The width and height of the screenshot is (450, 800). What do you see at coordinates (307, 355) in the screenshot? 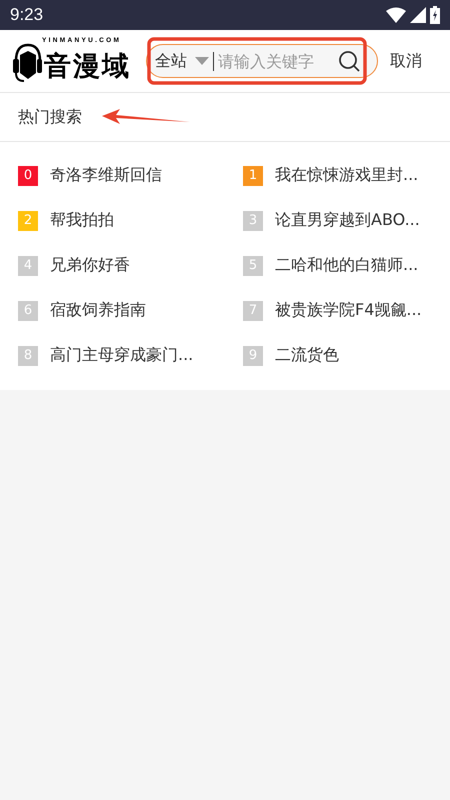
I see `hot-search-item: 二流货色` at bounding box center [307, 355].